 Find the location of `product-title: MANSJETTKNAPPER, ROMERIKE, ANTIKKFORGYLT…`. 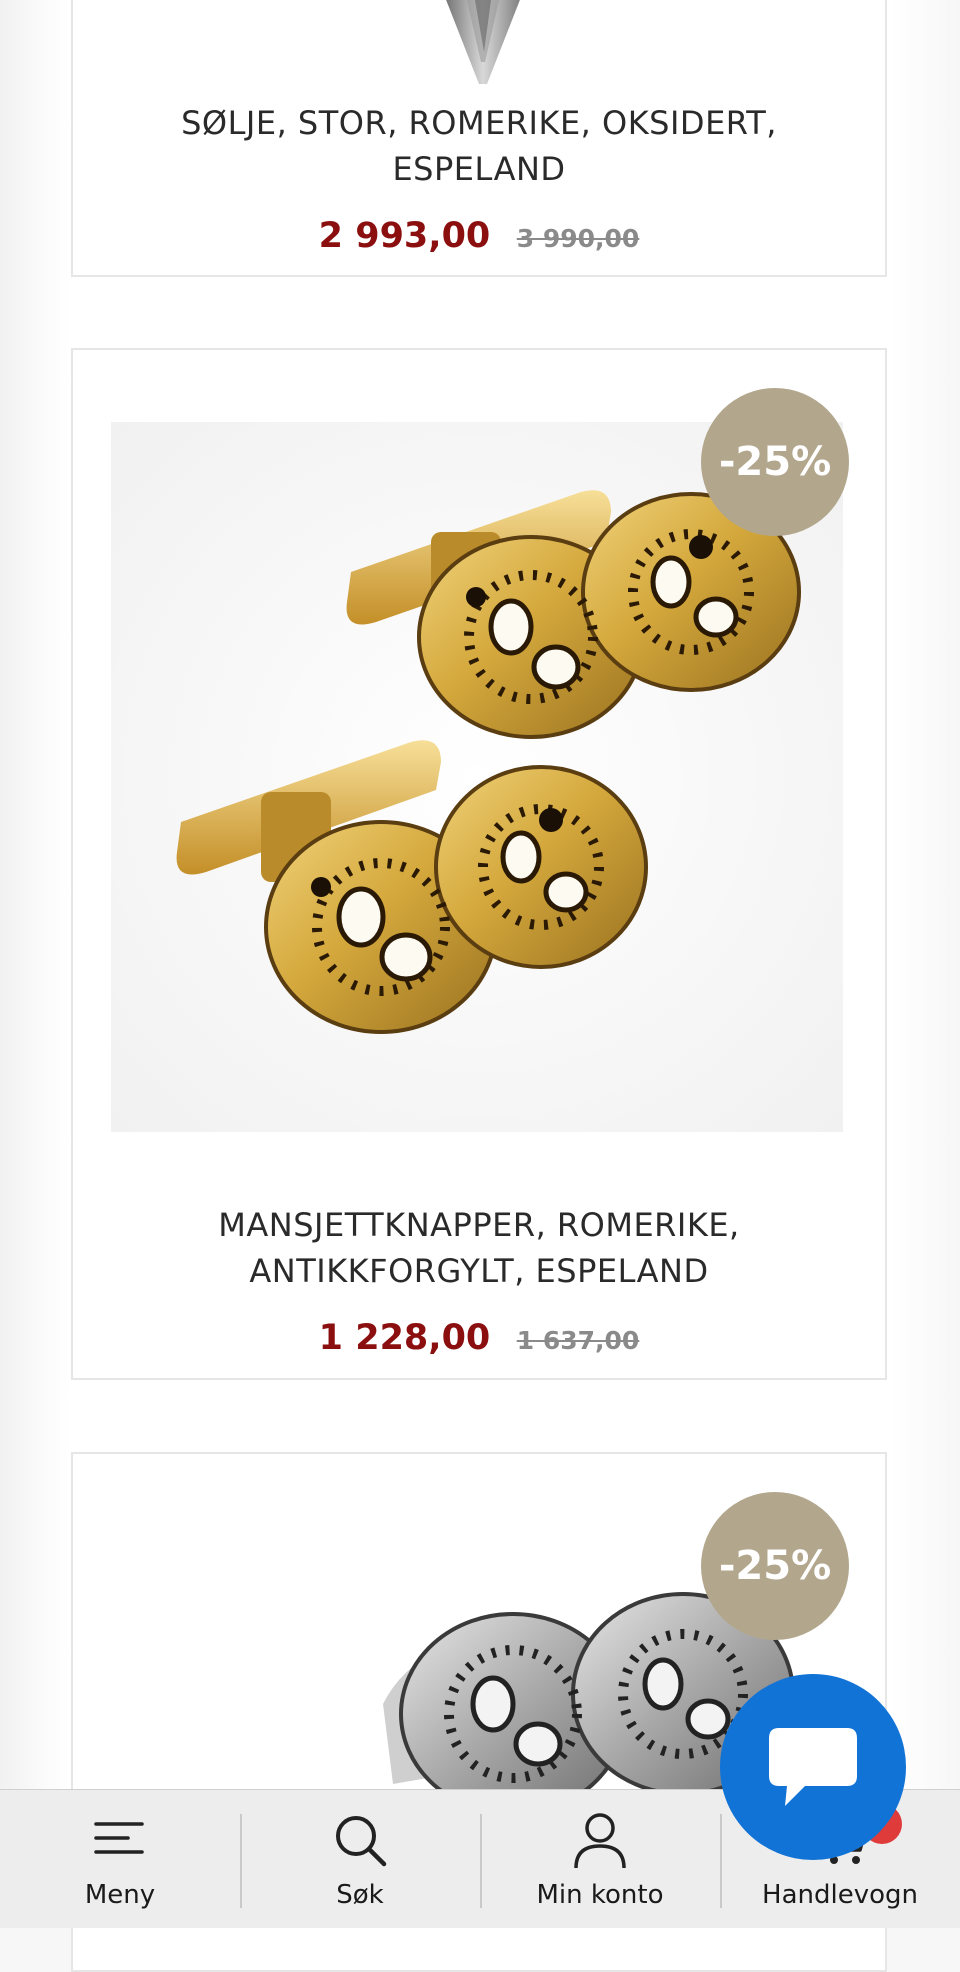

product-title: MANSJETTKNAPPER, ROMERIKE, ANTIKKFORGYLT… is located at coordinates (479, 1248).